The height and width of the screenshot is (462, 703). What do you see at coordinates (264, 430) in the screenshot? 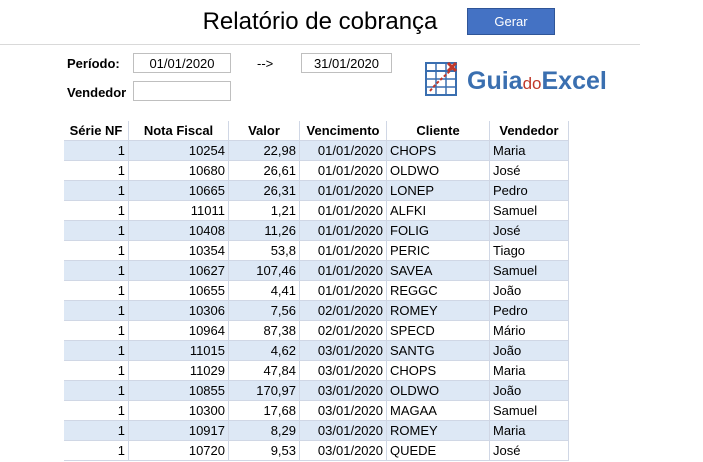
I see `valor-cell: 8,29` at bounding box center [264, 430].